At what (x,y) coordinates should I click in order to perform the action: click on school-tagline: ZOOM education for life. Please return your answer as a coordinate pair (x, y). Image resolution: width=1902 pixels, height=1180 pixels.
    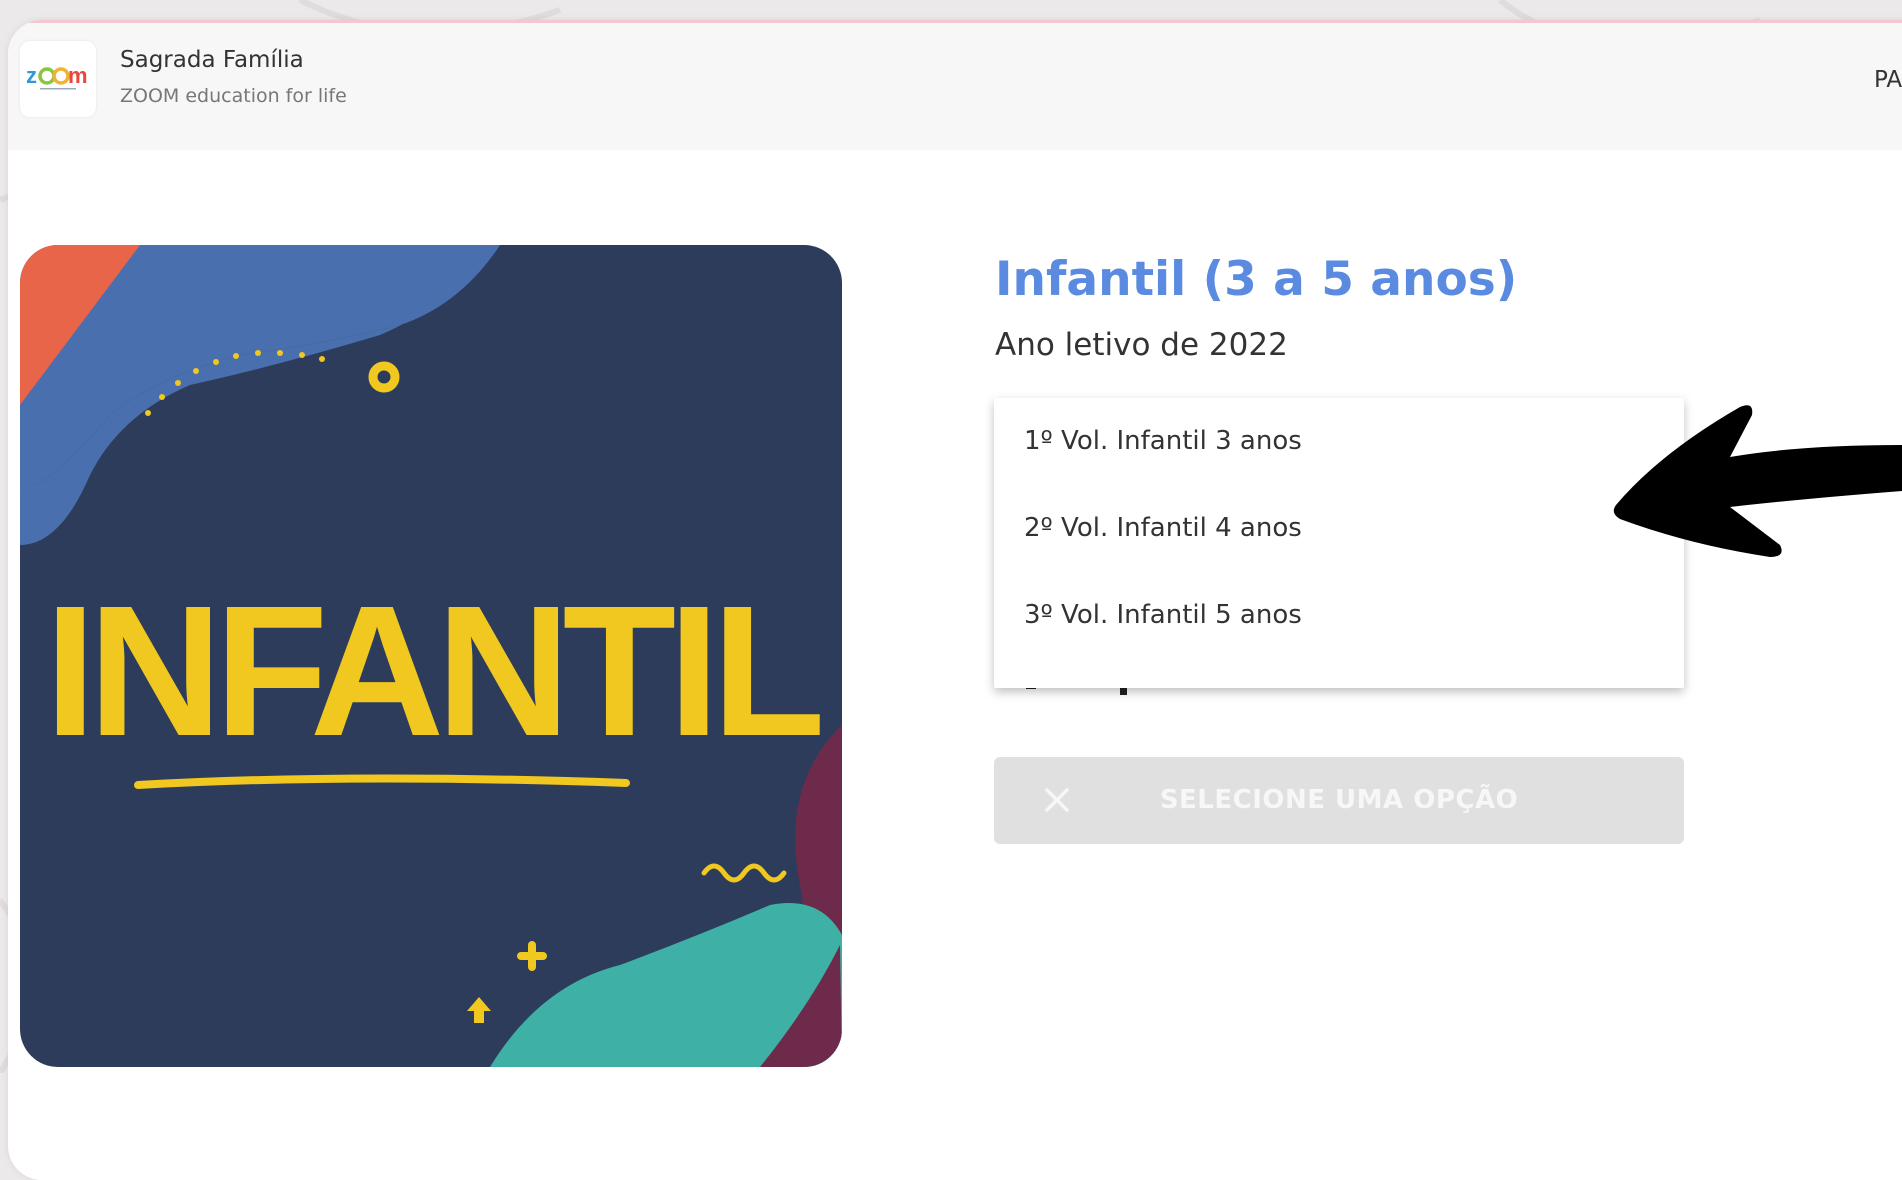
    Looking at the image, I should click on (233, 96).